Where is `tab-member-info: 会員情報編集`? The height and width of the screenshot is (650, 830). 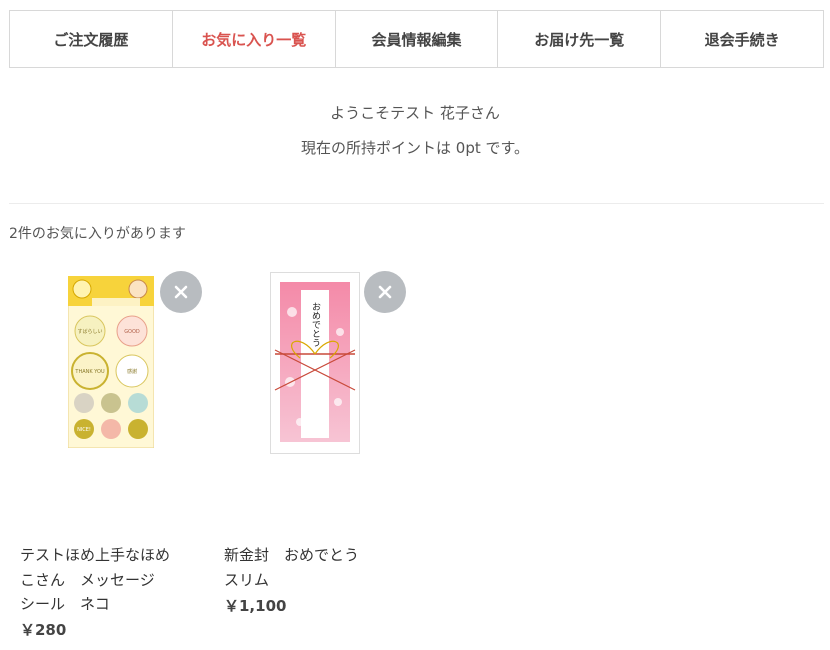 tab-member-info: 会員情報編集 is located at coordinates (416, 39).